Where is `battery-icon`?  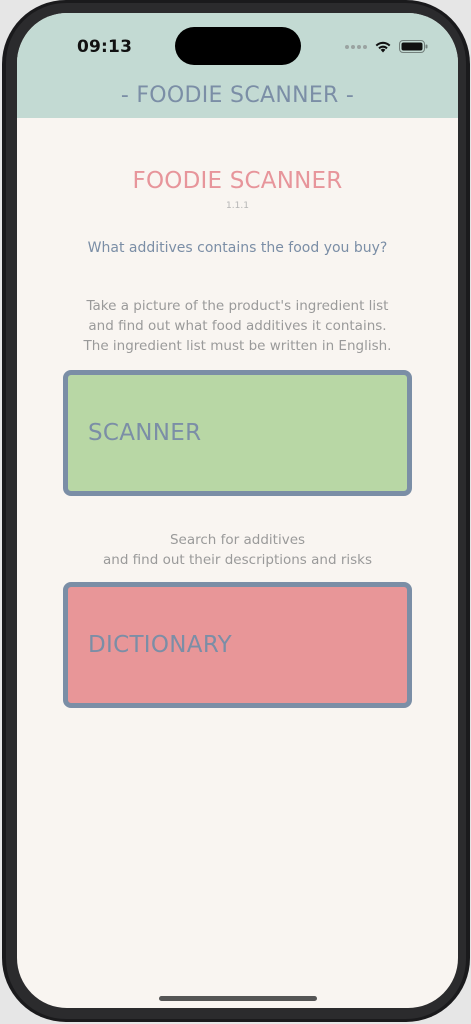
battery-icon is located at coordinates (413, 46).